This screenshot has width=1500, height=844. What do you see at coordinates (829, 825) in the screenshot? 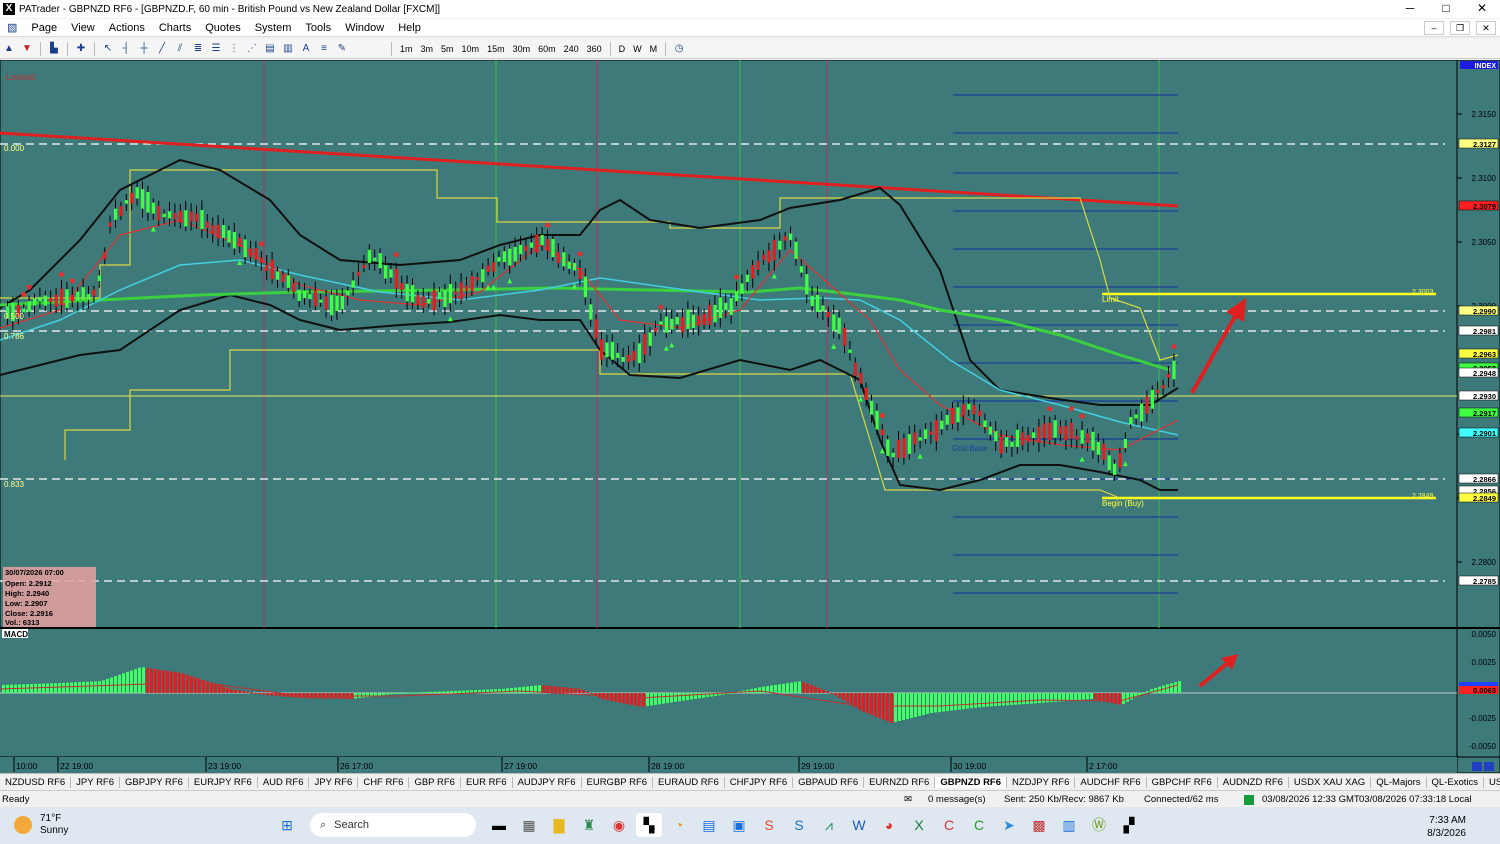
I see `app-chart-icon: ⩘` at bounding box center [829, 825].